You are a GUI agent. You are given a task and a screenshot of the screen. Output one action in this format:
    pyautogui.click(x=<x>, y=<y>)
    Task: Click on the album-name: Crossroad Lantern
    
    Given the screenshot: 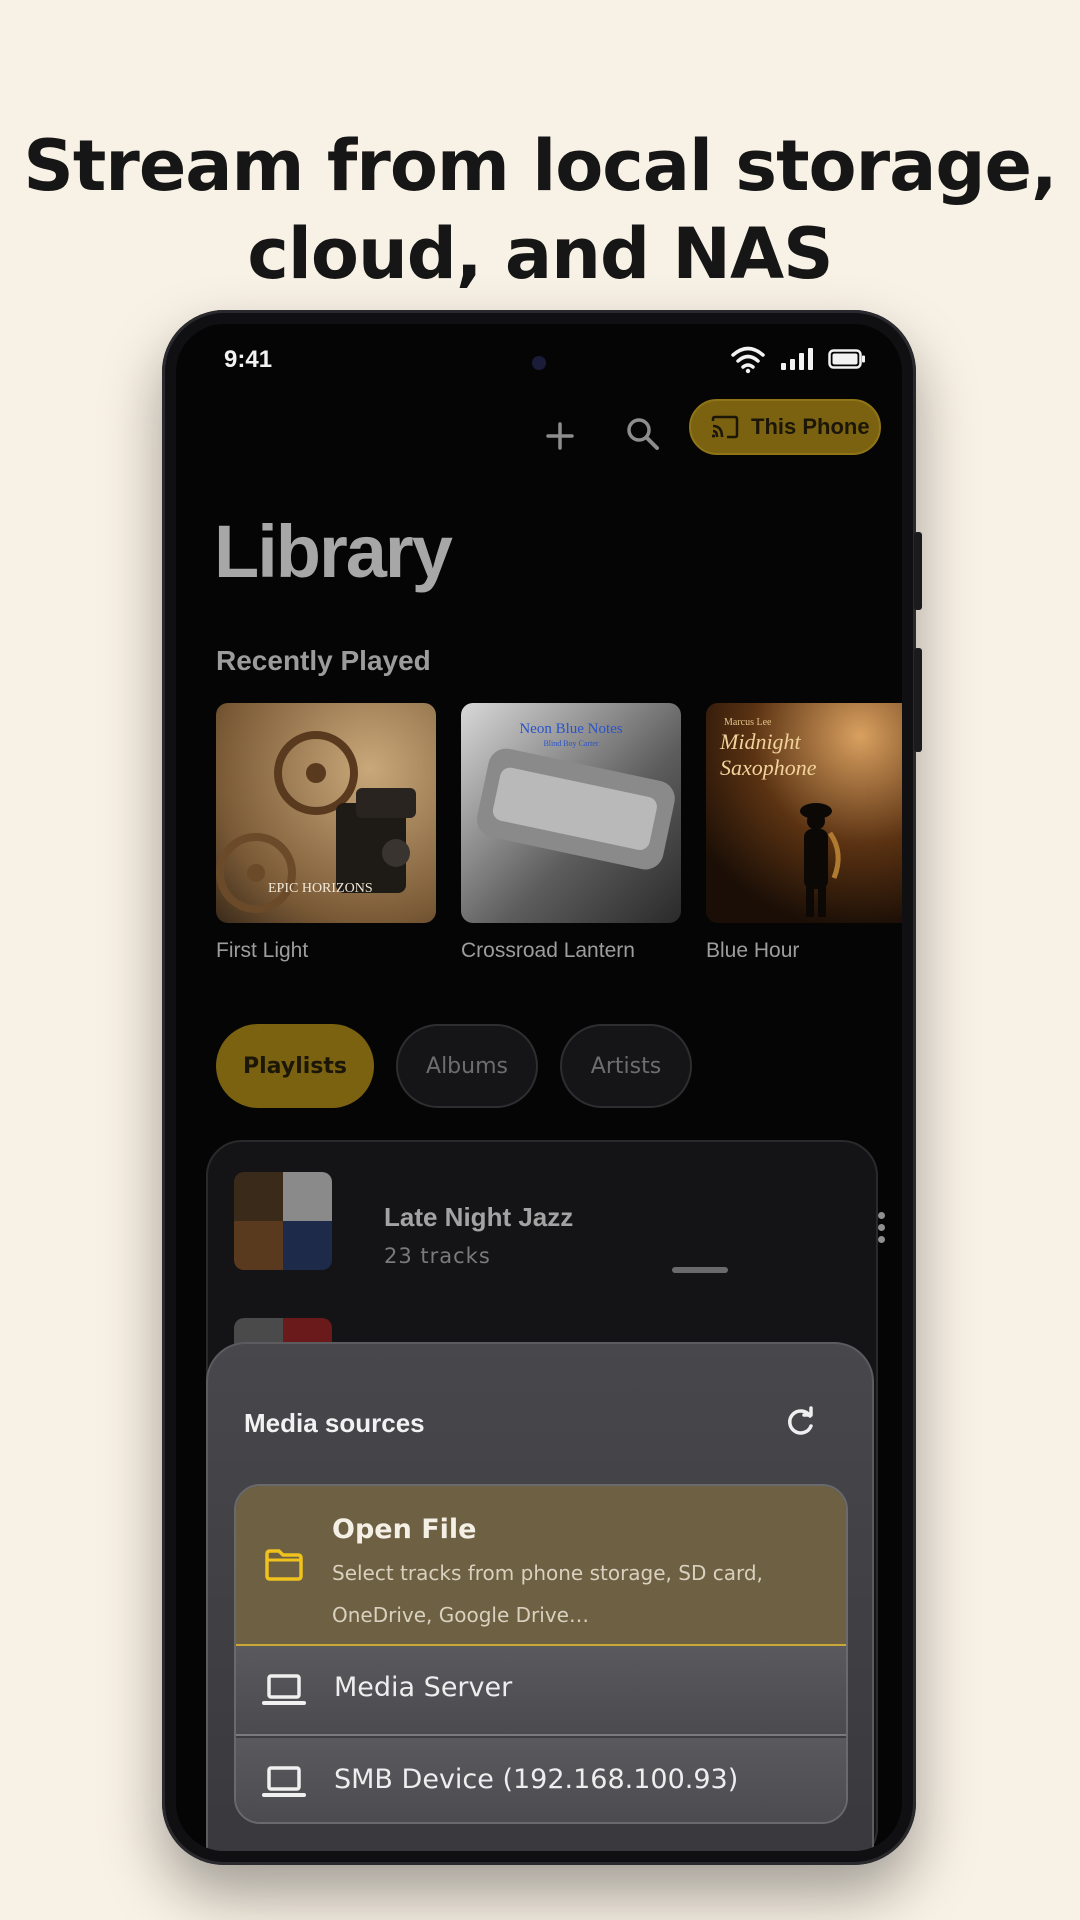 What is the action you would take?
    pyautogui.click(x=548, y=950)
    